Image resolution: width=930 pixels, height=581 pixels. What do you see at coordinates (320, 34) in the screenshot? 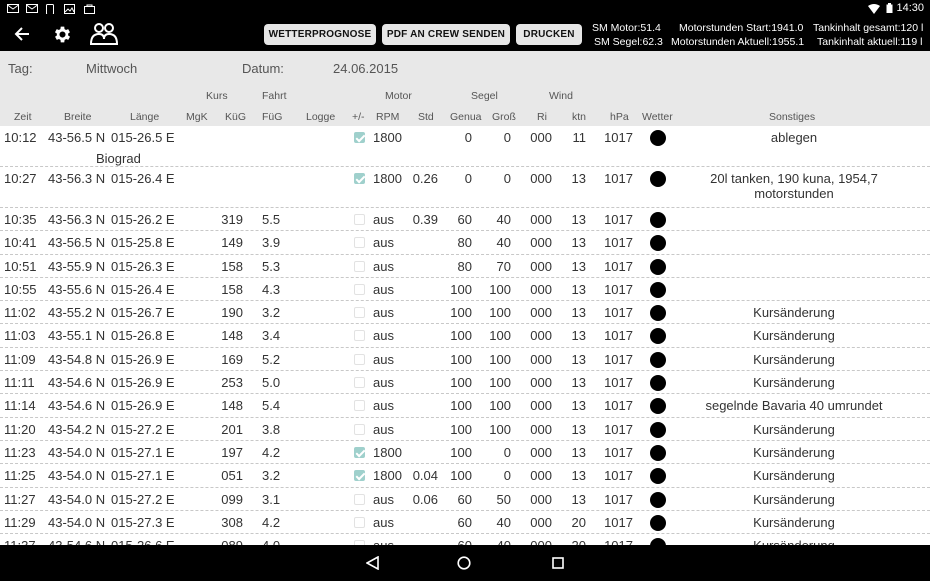
I see `weather-forecast-button: WETTERPROGNOSE` at bounding box center [320, 34].